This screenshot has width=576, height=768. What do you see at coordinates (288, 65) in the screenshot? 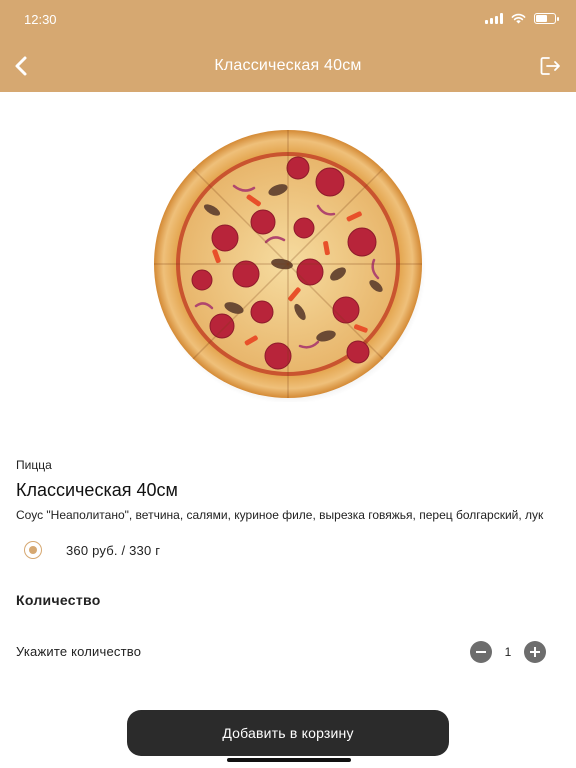
I see `page-title: Классическая 40см` at bounding box center [288, 65].